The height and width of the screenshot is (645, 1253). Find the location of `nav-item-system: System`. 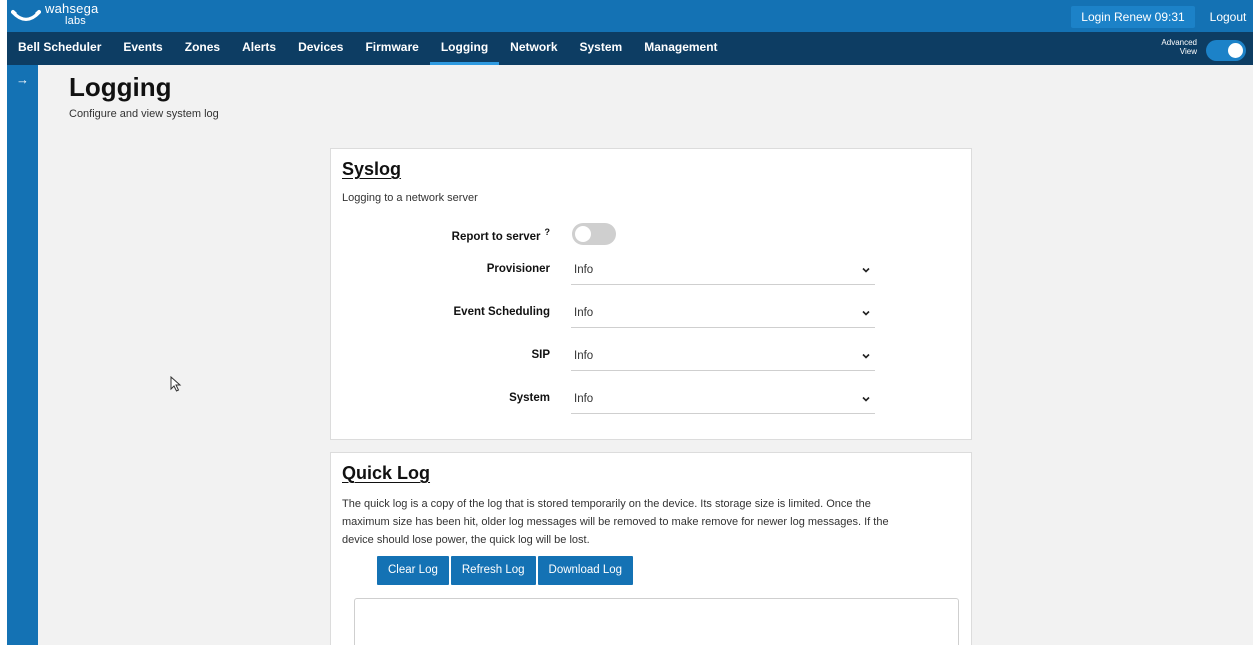

nav-item-system: System is located at coordinates (601, 48).